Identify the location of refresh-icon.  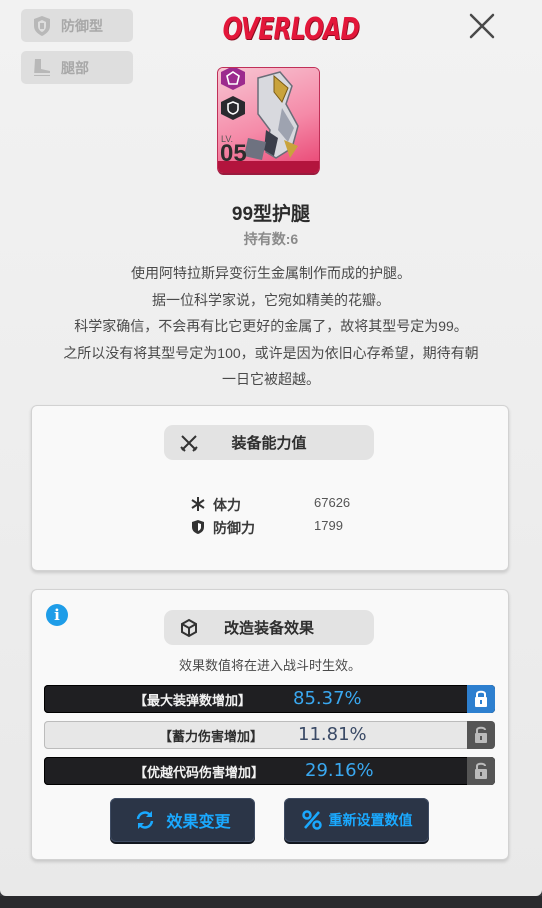
(145, 820).